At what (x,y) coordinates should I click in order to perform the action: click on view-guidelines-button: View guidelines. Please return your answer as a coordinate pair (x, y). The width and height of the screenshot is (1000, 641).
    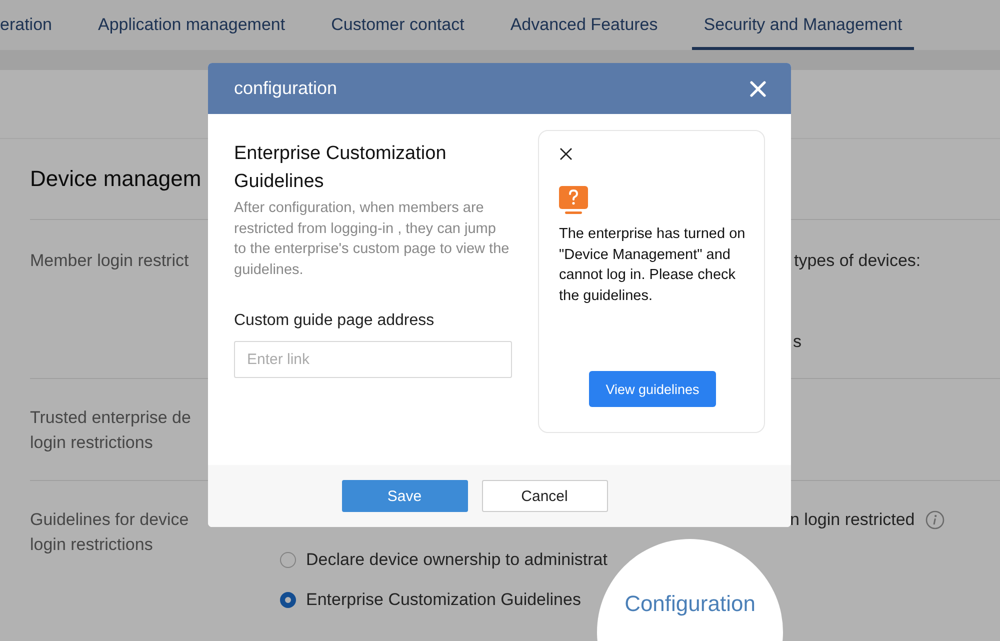
    Looking at the image, I should click on (652, 389).